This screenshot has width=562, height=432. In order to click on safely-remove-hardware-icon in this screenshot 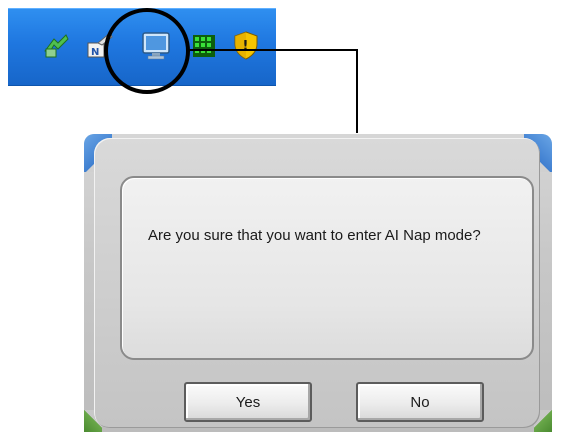, I will do `click(56, 45)`.